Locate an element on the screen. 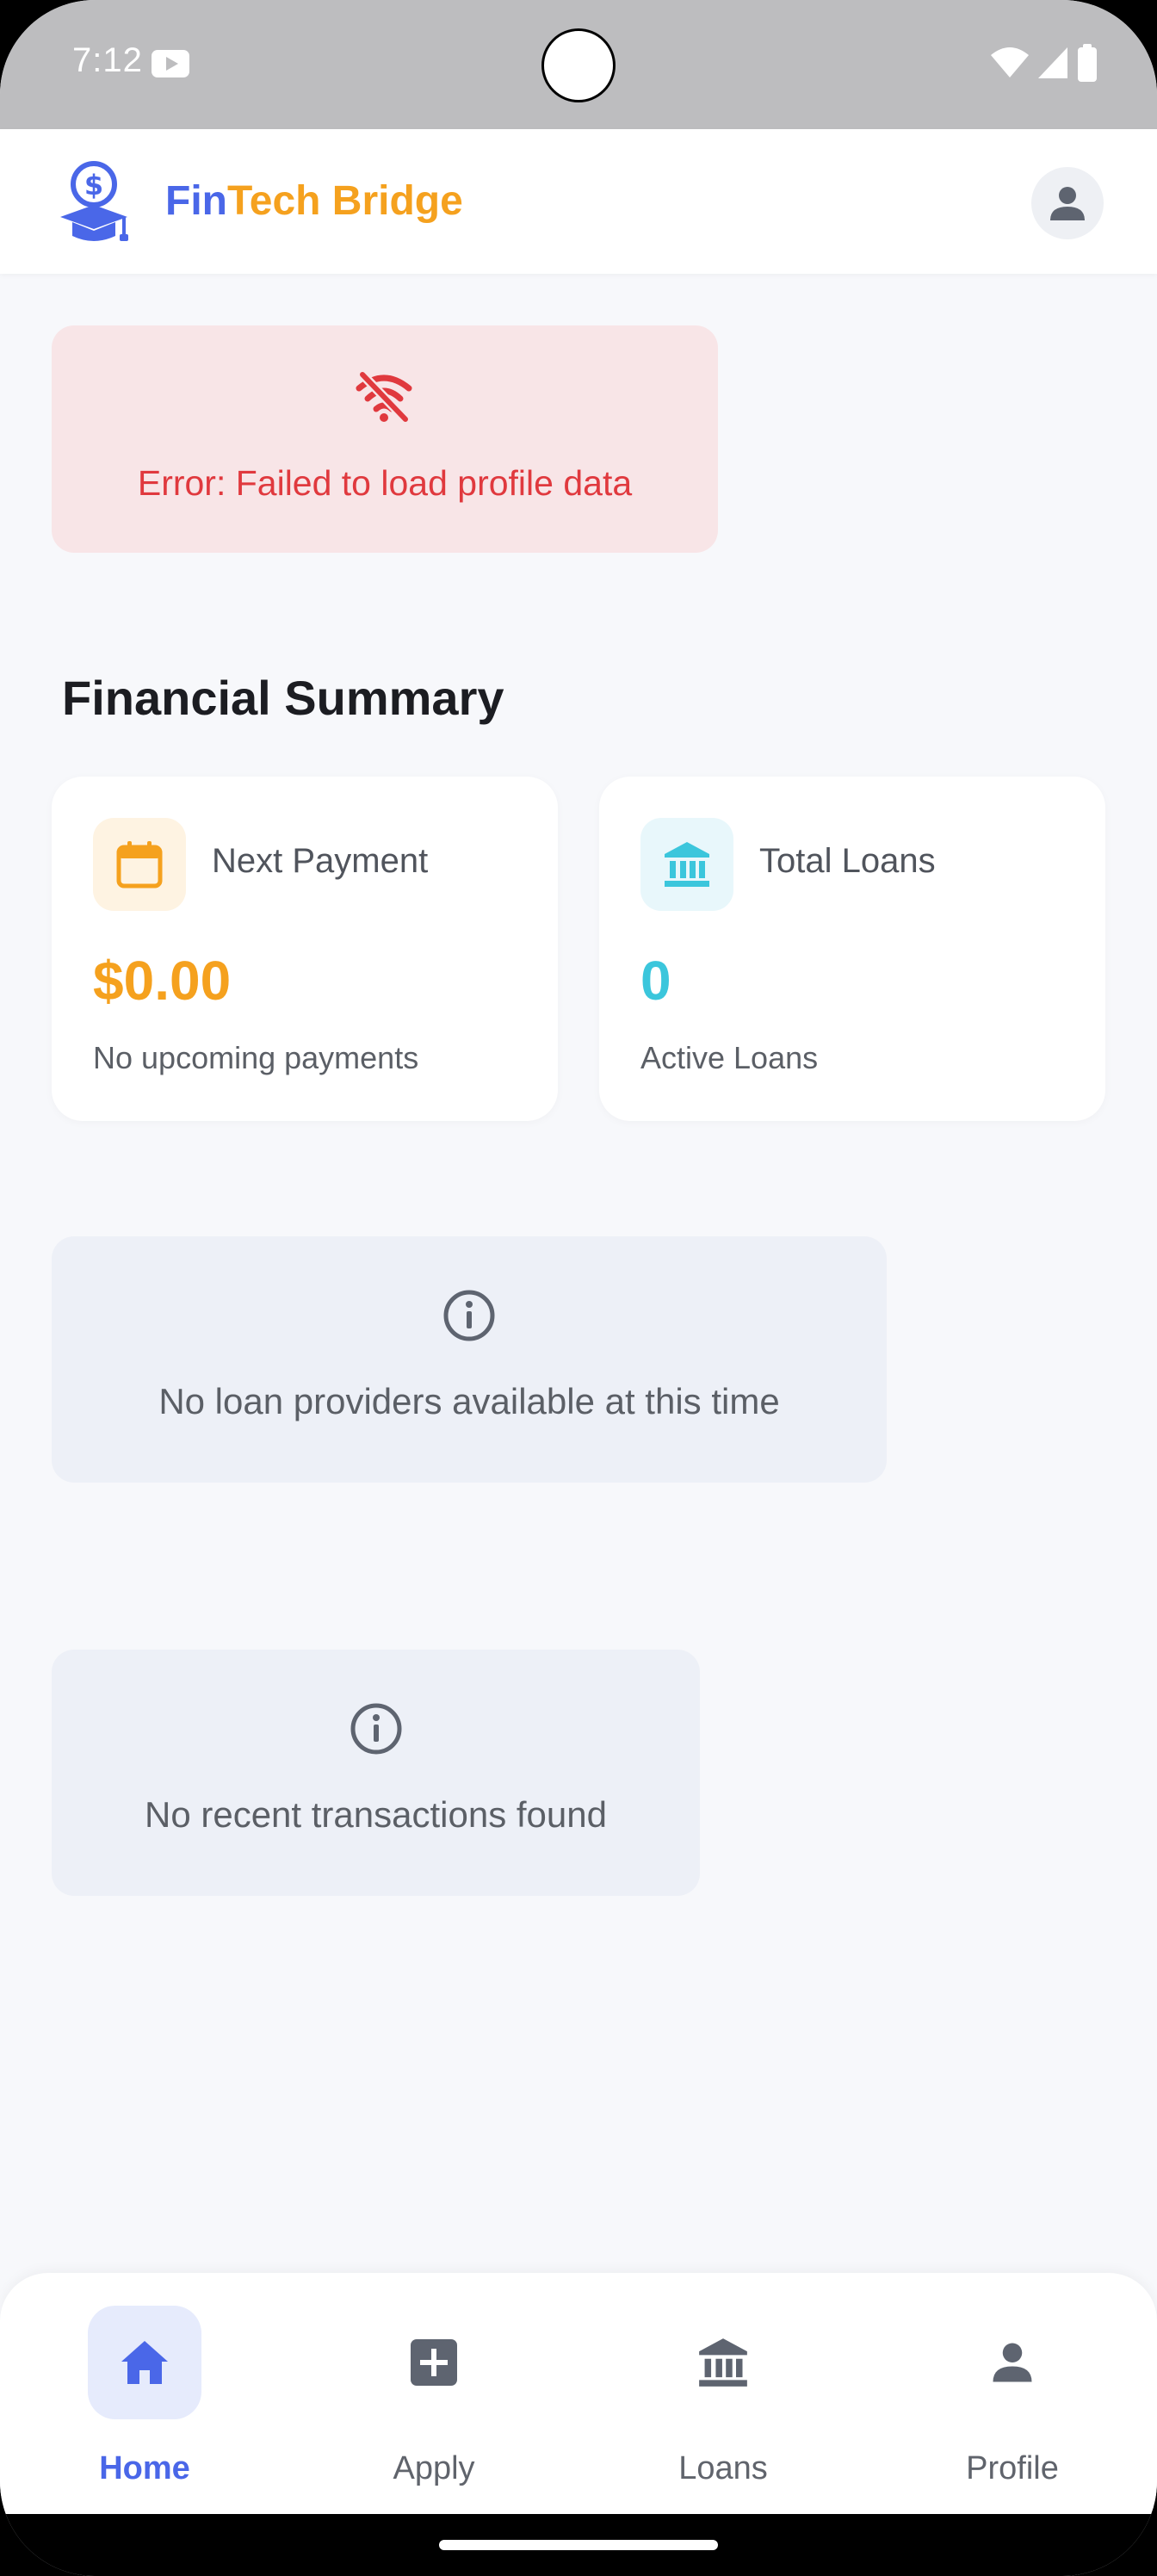  camera-cutout is located at coordinates (579, 65).